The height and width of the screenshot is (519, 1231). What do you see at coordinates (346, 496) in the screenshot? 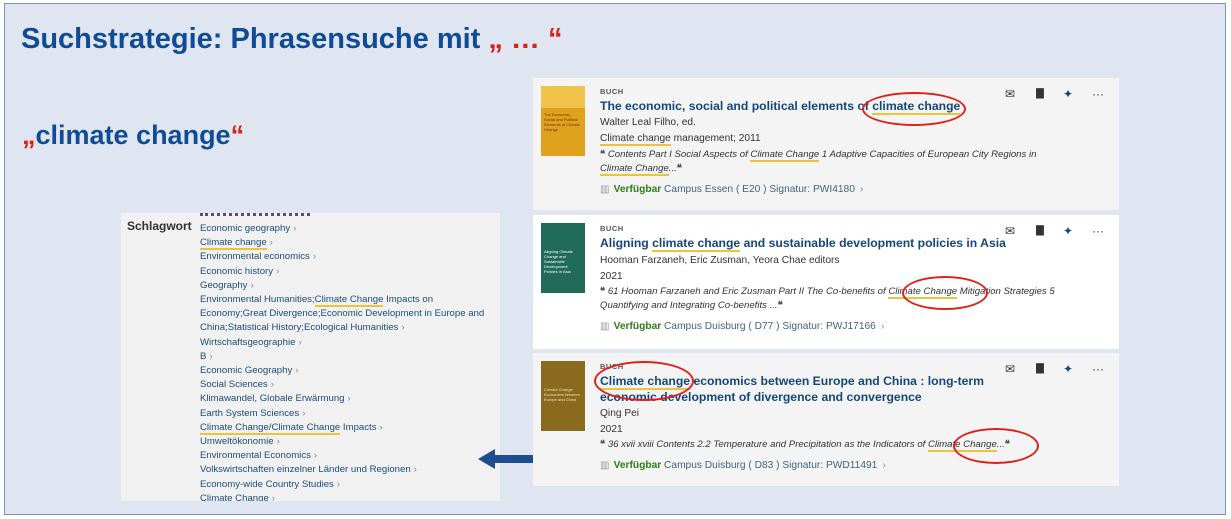
I see `subject-item: Climate Change ›` at bounding box center [346, 496].